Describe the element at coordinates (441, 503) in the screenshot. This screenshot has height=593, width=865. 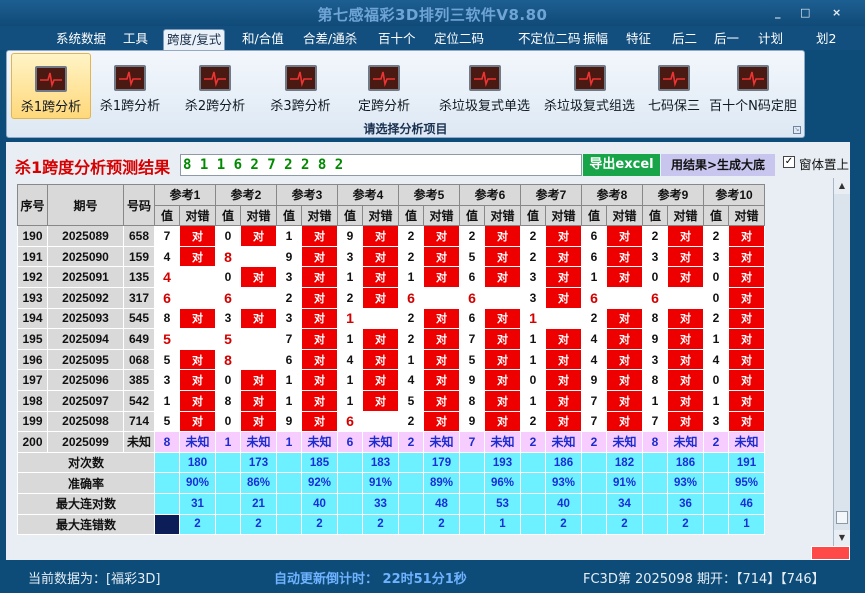
I see `stats-value: 48` at that location.